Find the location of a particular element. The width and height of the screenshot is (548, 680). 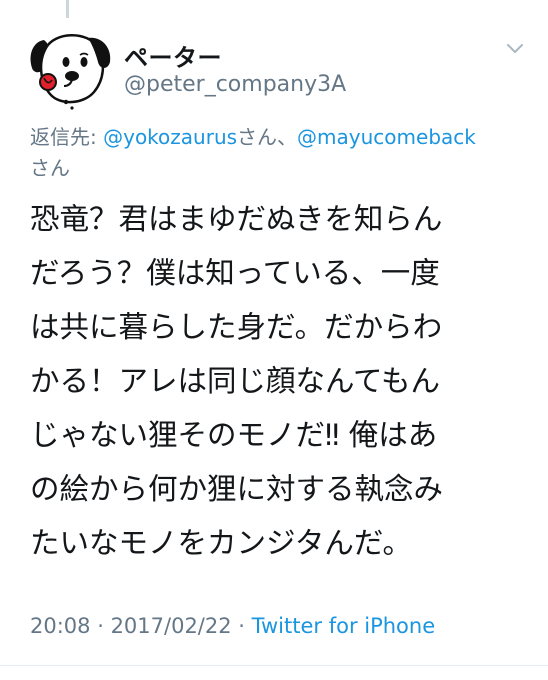

tweet-line: は共に暮らした身だ。だからわ is located at coordinates (236, 327).